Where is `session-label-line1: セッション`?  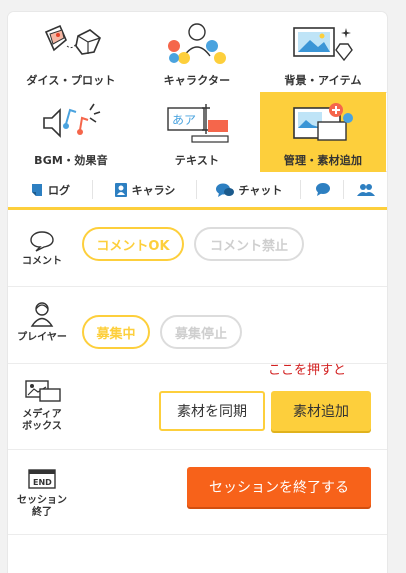 session-label-line1: セッション is located at coordinates (42, 500).